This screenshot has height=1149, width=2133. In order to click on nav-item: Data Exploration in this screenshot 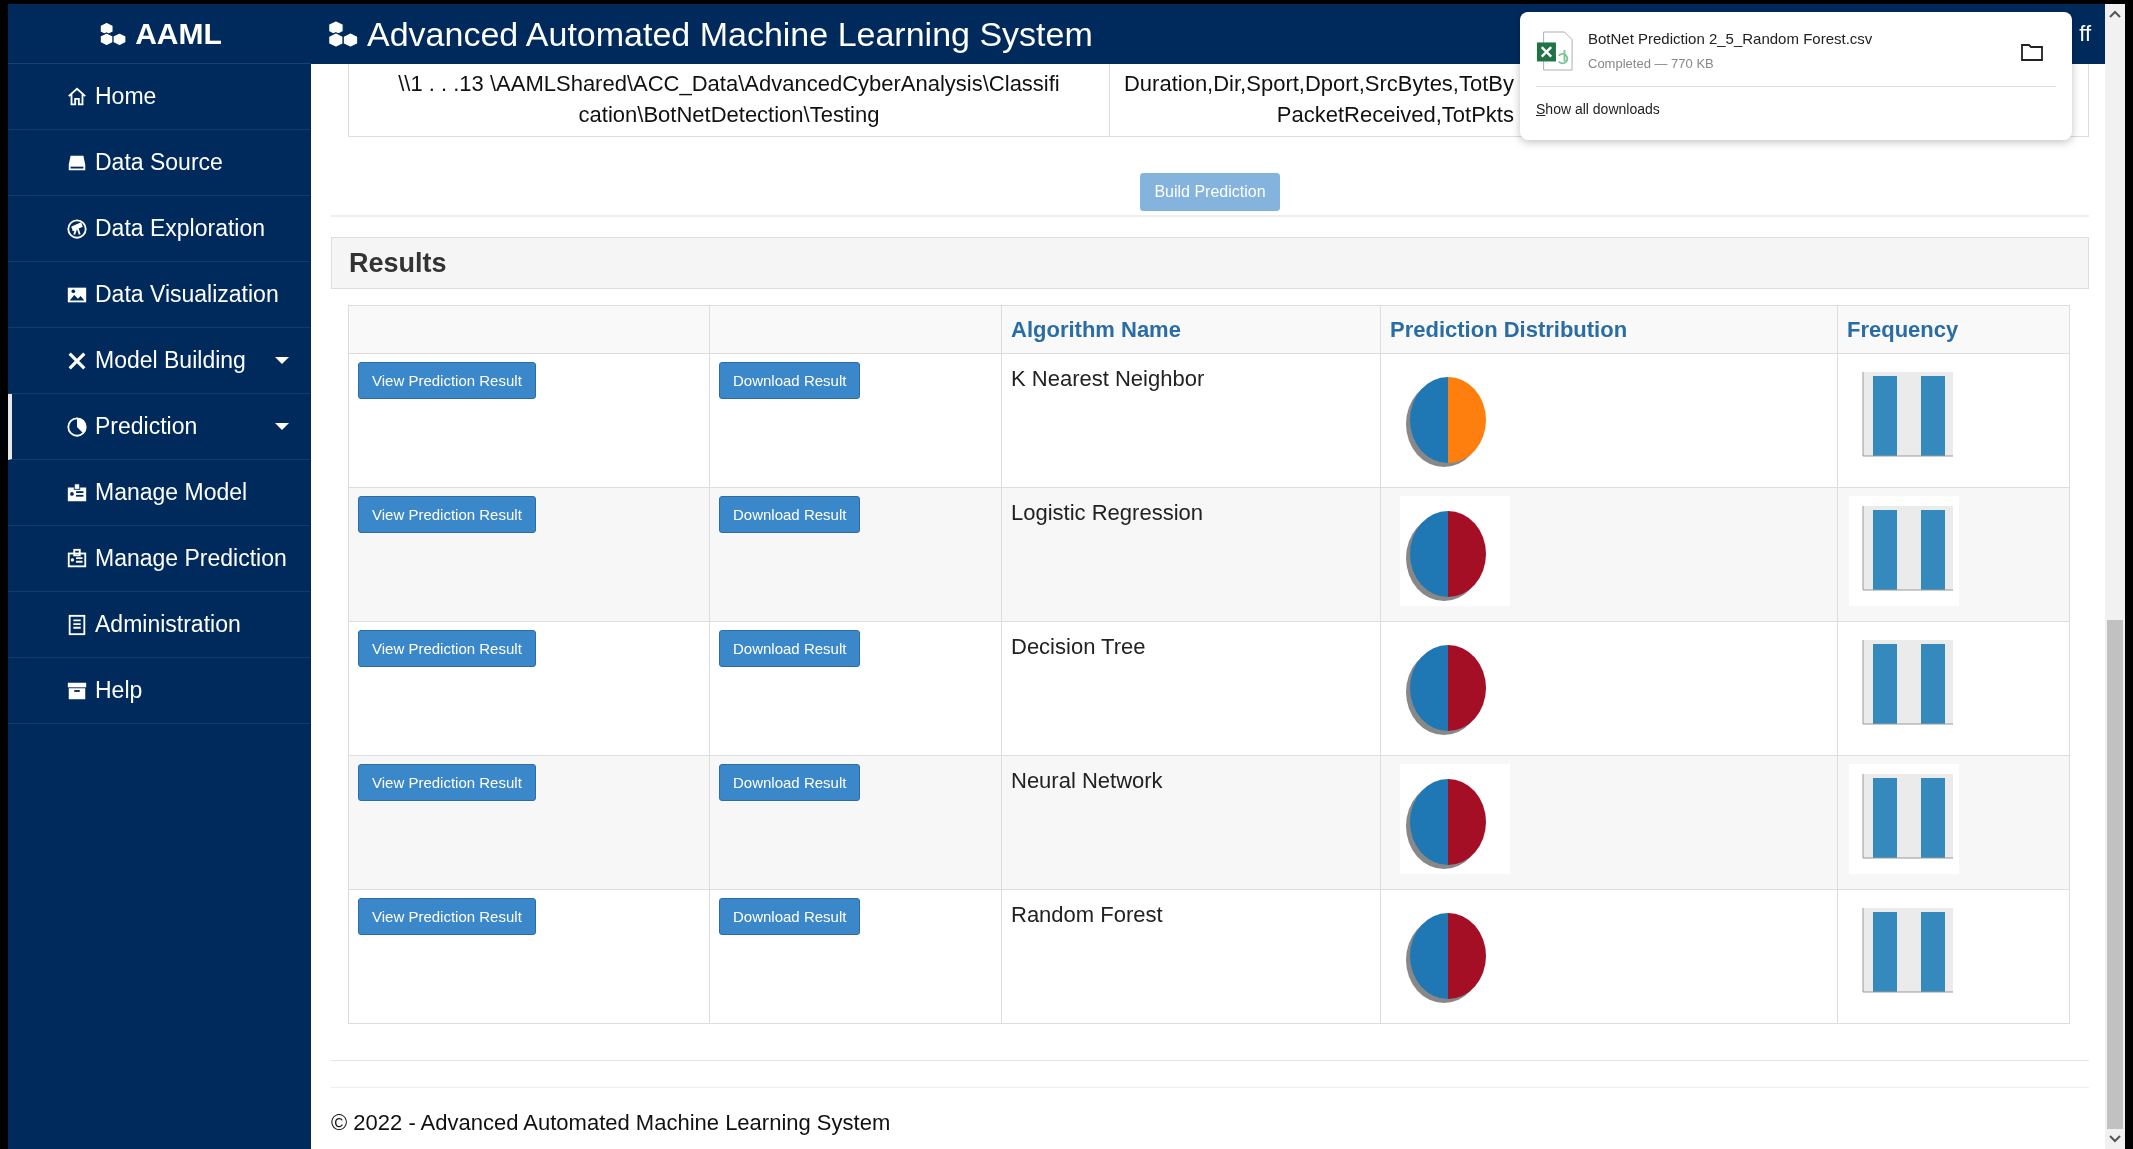, I will do `click(159, 229)`.